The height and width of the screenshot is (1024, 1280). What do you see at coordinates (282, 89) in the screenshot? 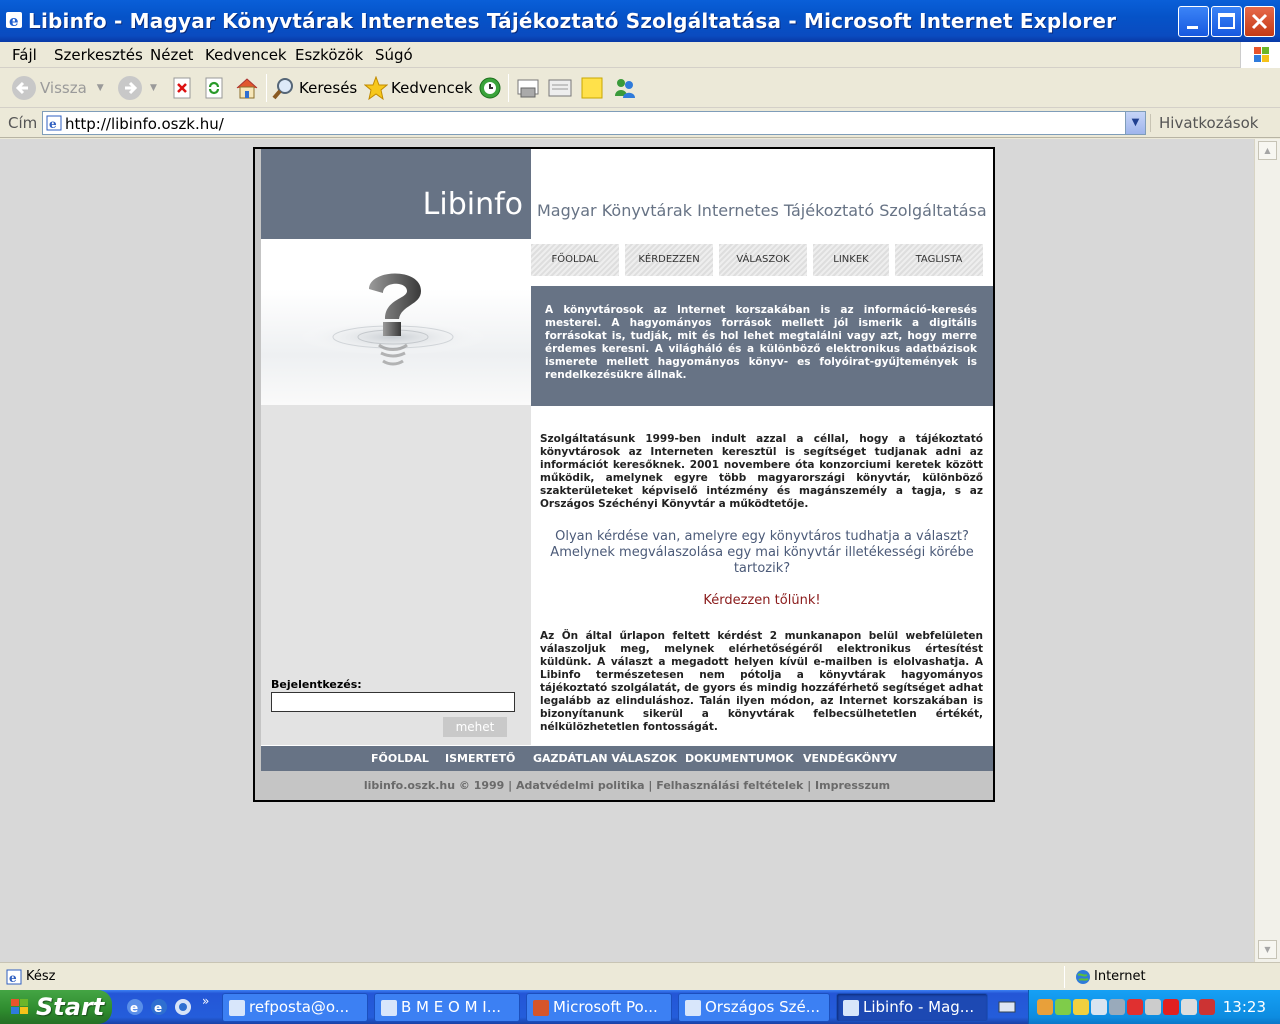
I see `search-icon` at bounding box center [282, 89].